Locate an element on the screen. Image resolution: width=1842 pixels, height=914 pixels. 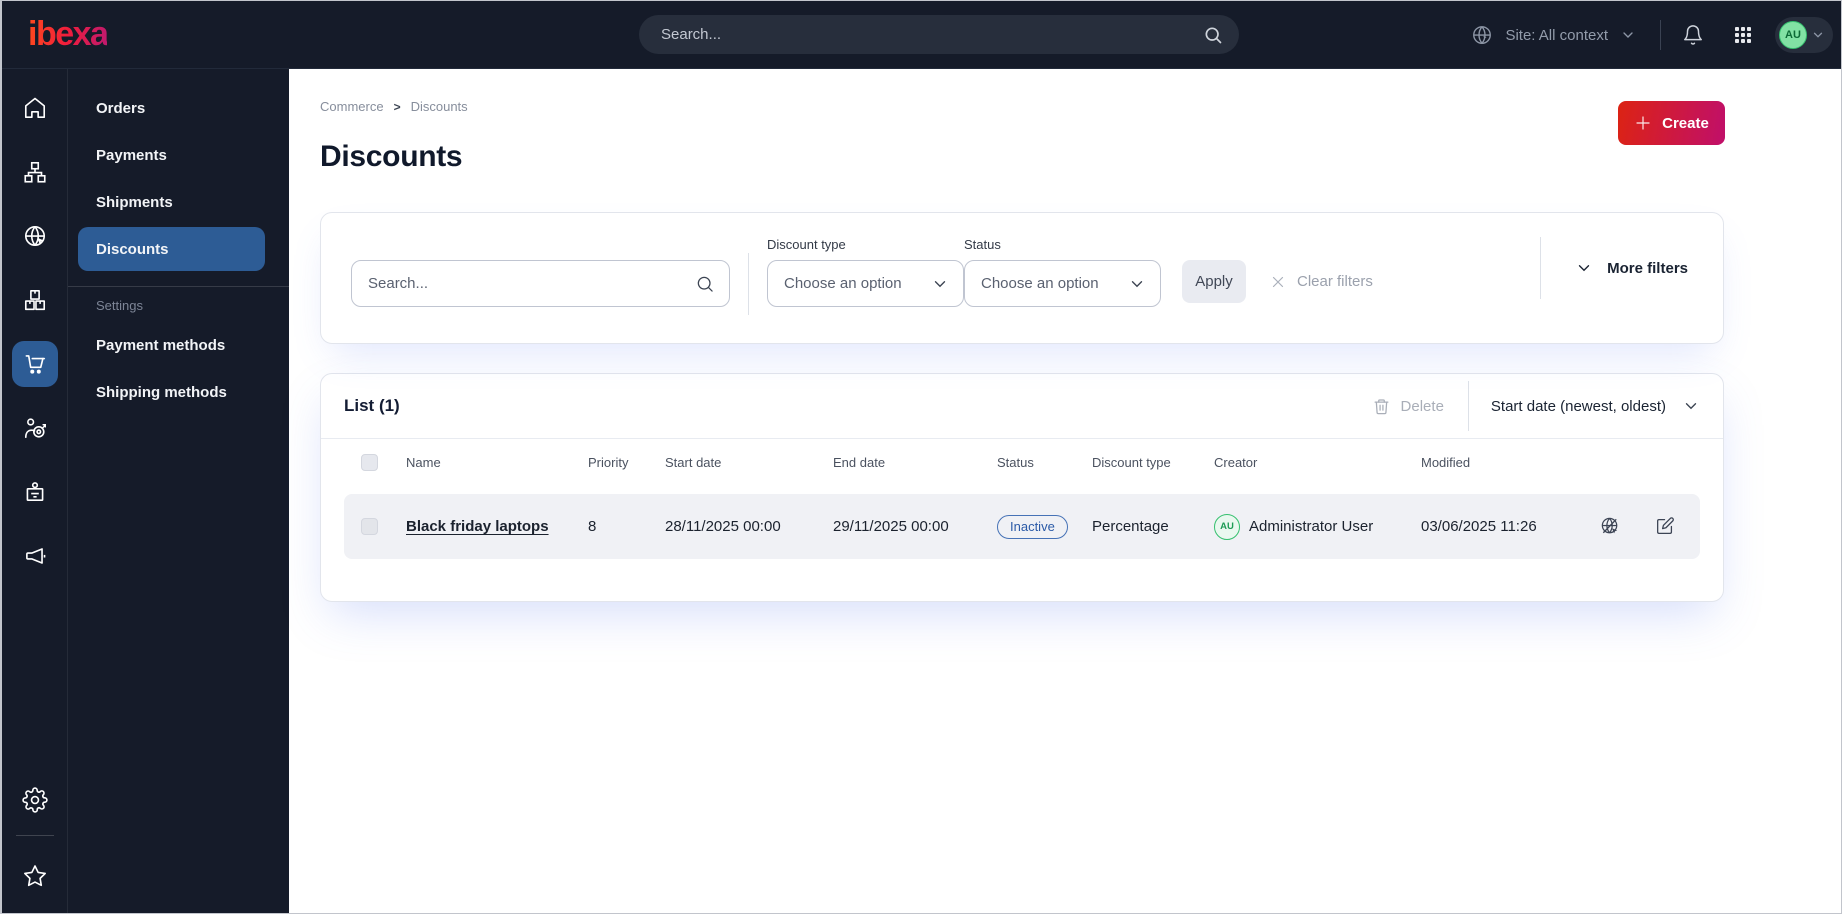
create-button: Create is located at coordinates (1671, 123).